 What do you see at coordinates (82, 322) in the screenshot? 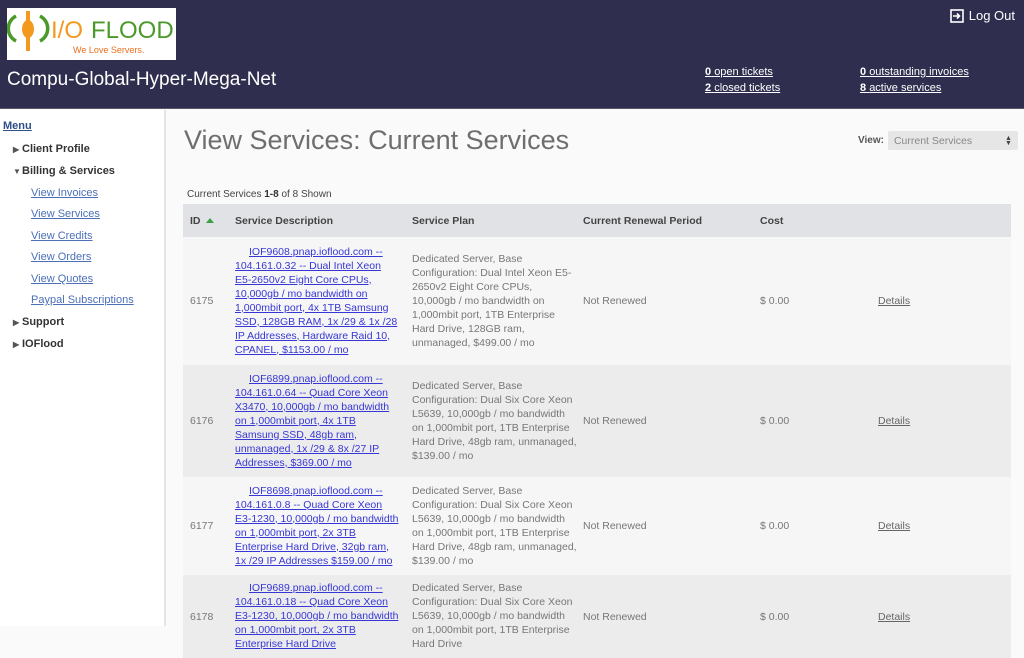
I see `sidebar-item-support: ▶ Support` at bounding box center [82, 322].